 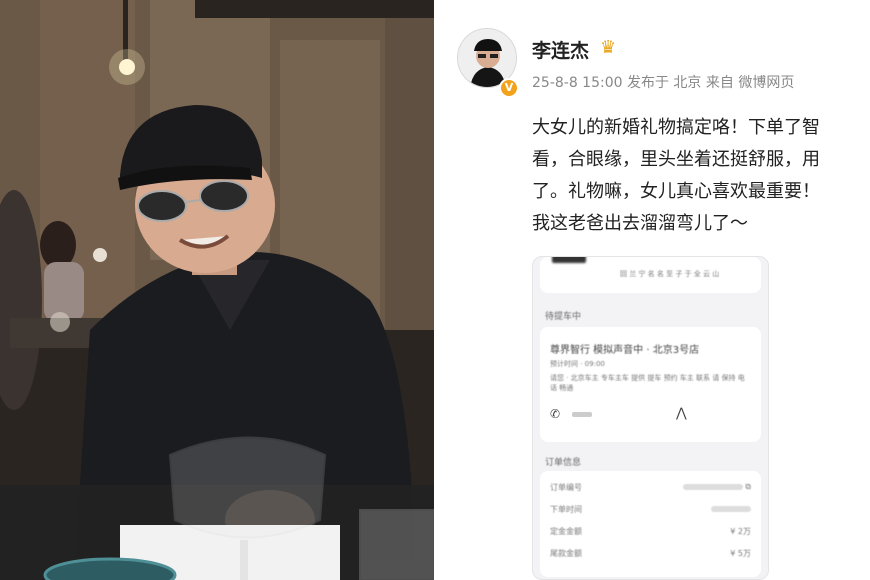 What do you see at coordinates (566, 487) in the screenshot?
I see `order-row-key: 订单编号` at bounding box center [566, 487].